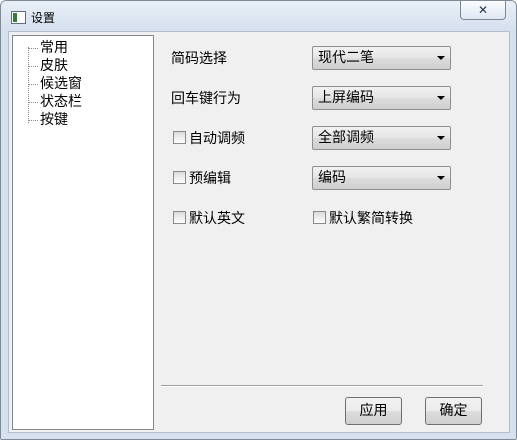 This screenshot has width=517, height=440. I want to click on tree-item-label: 状态栏, so click(61, 102).